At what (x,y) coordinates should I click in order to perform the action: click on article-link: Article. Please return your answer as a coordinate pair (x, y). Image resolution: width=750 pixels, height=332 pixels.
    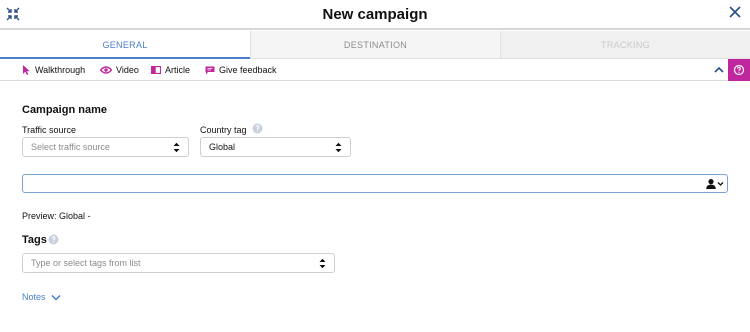
    Looking at the image, I should click on (170, 70).